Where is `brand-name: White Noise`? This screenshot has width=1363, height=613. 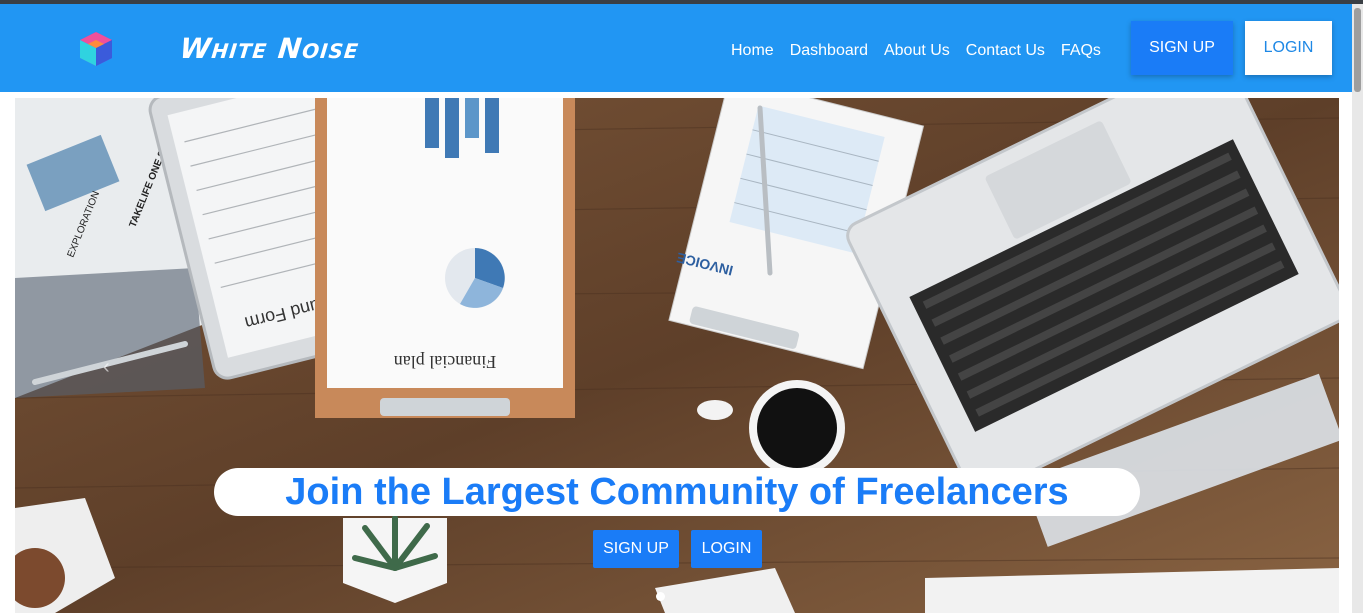
brand-name: White Noise is located at coordinates (269, 48).